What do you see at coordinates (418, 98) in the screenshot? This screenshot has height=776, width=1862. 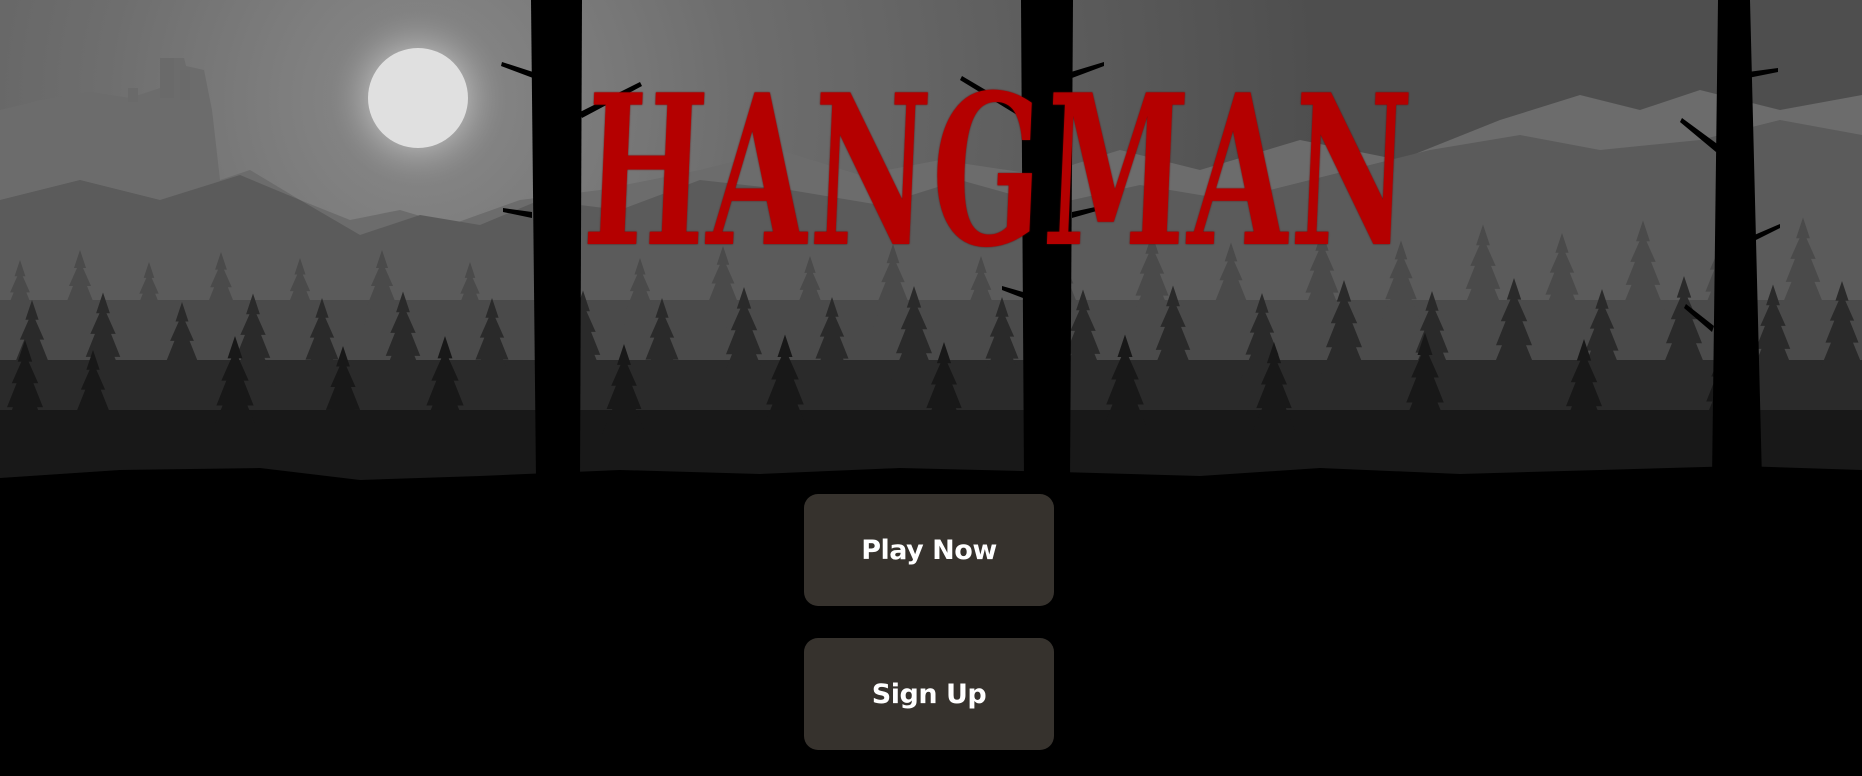 I see `moon-icon` at bounding box center [418, 98].